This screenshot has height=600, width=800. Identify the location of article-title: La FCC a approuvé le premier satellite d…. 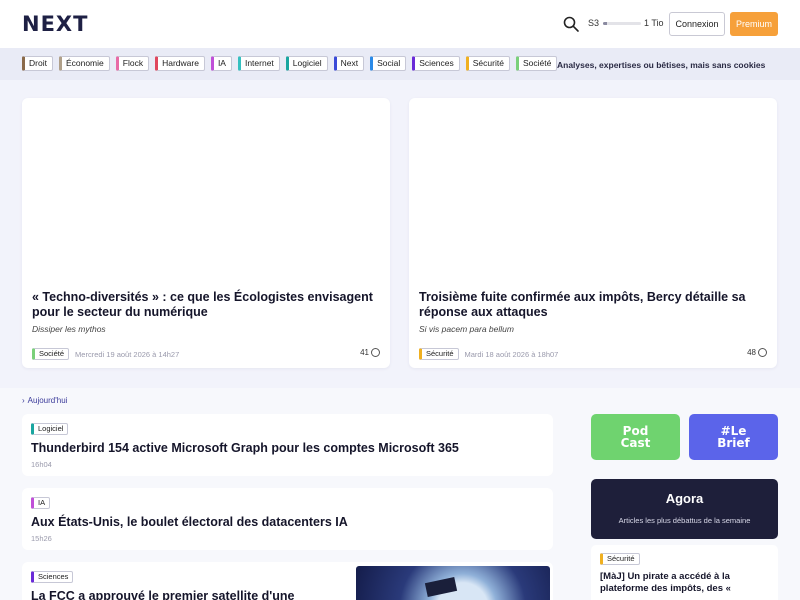
(162, 594).